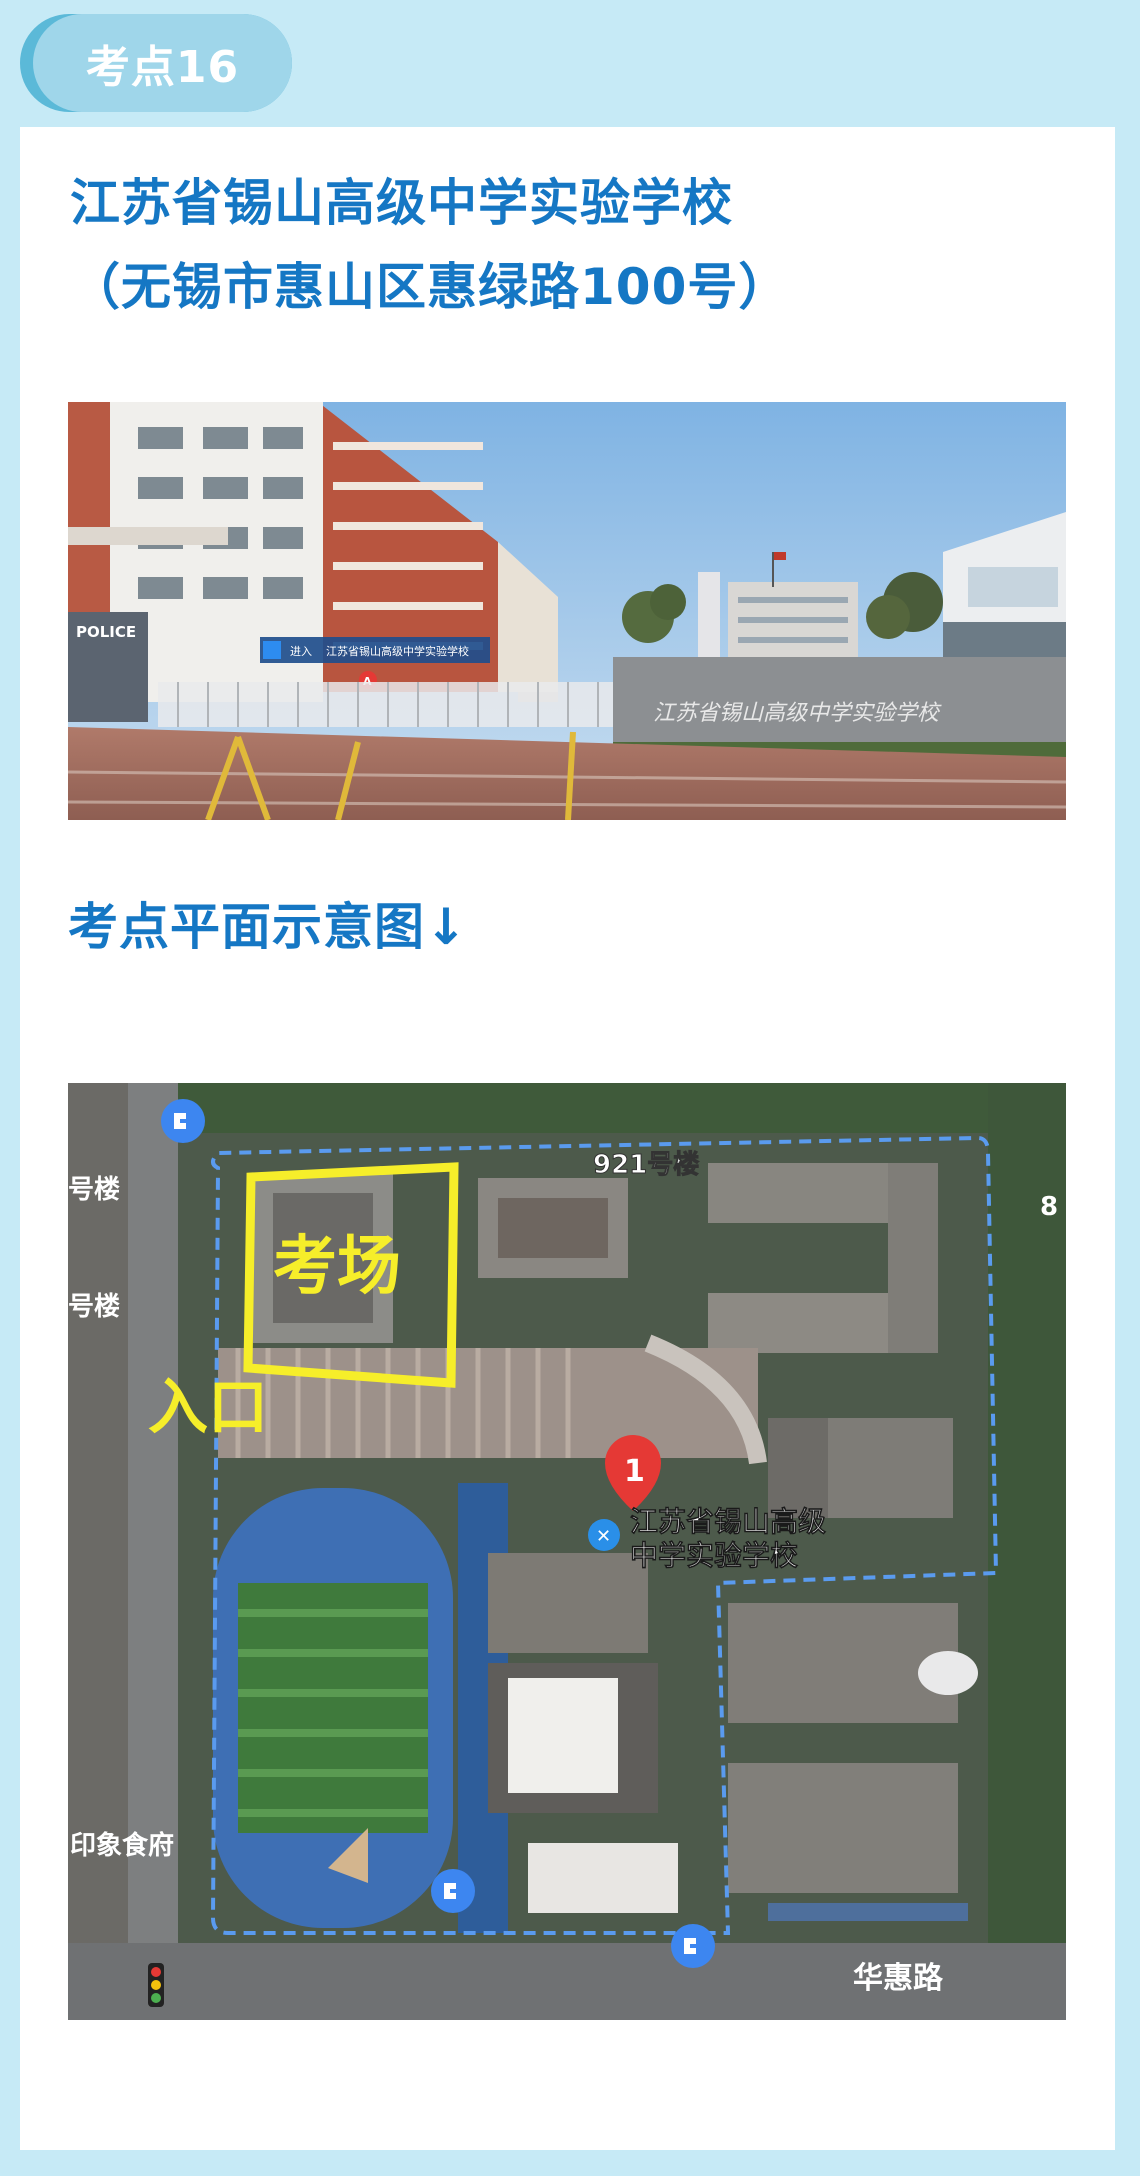 The height and width of the screenshot is (2176, 1140). What do you see at coordinates (106, 632) in the screenshot?
I see `police-sign: POLICE` at bounding box center [106, 632].